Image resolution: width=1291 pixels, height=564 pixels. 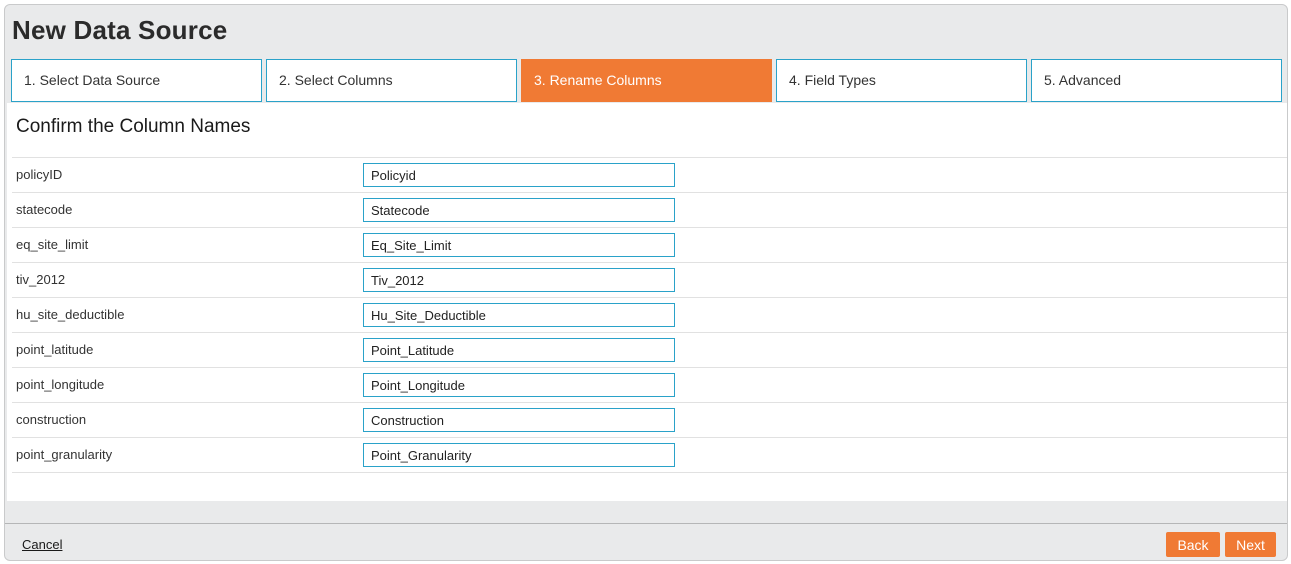 What do you see at coordinates (391, 80) in the screenshot?
I see `step-select-columns: 2. Select Columns` at bounding box center [391, 80].